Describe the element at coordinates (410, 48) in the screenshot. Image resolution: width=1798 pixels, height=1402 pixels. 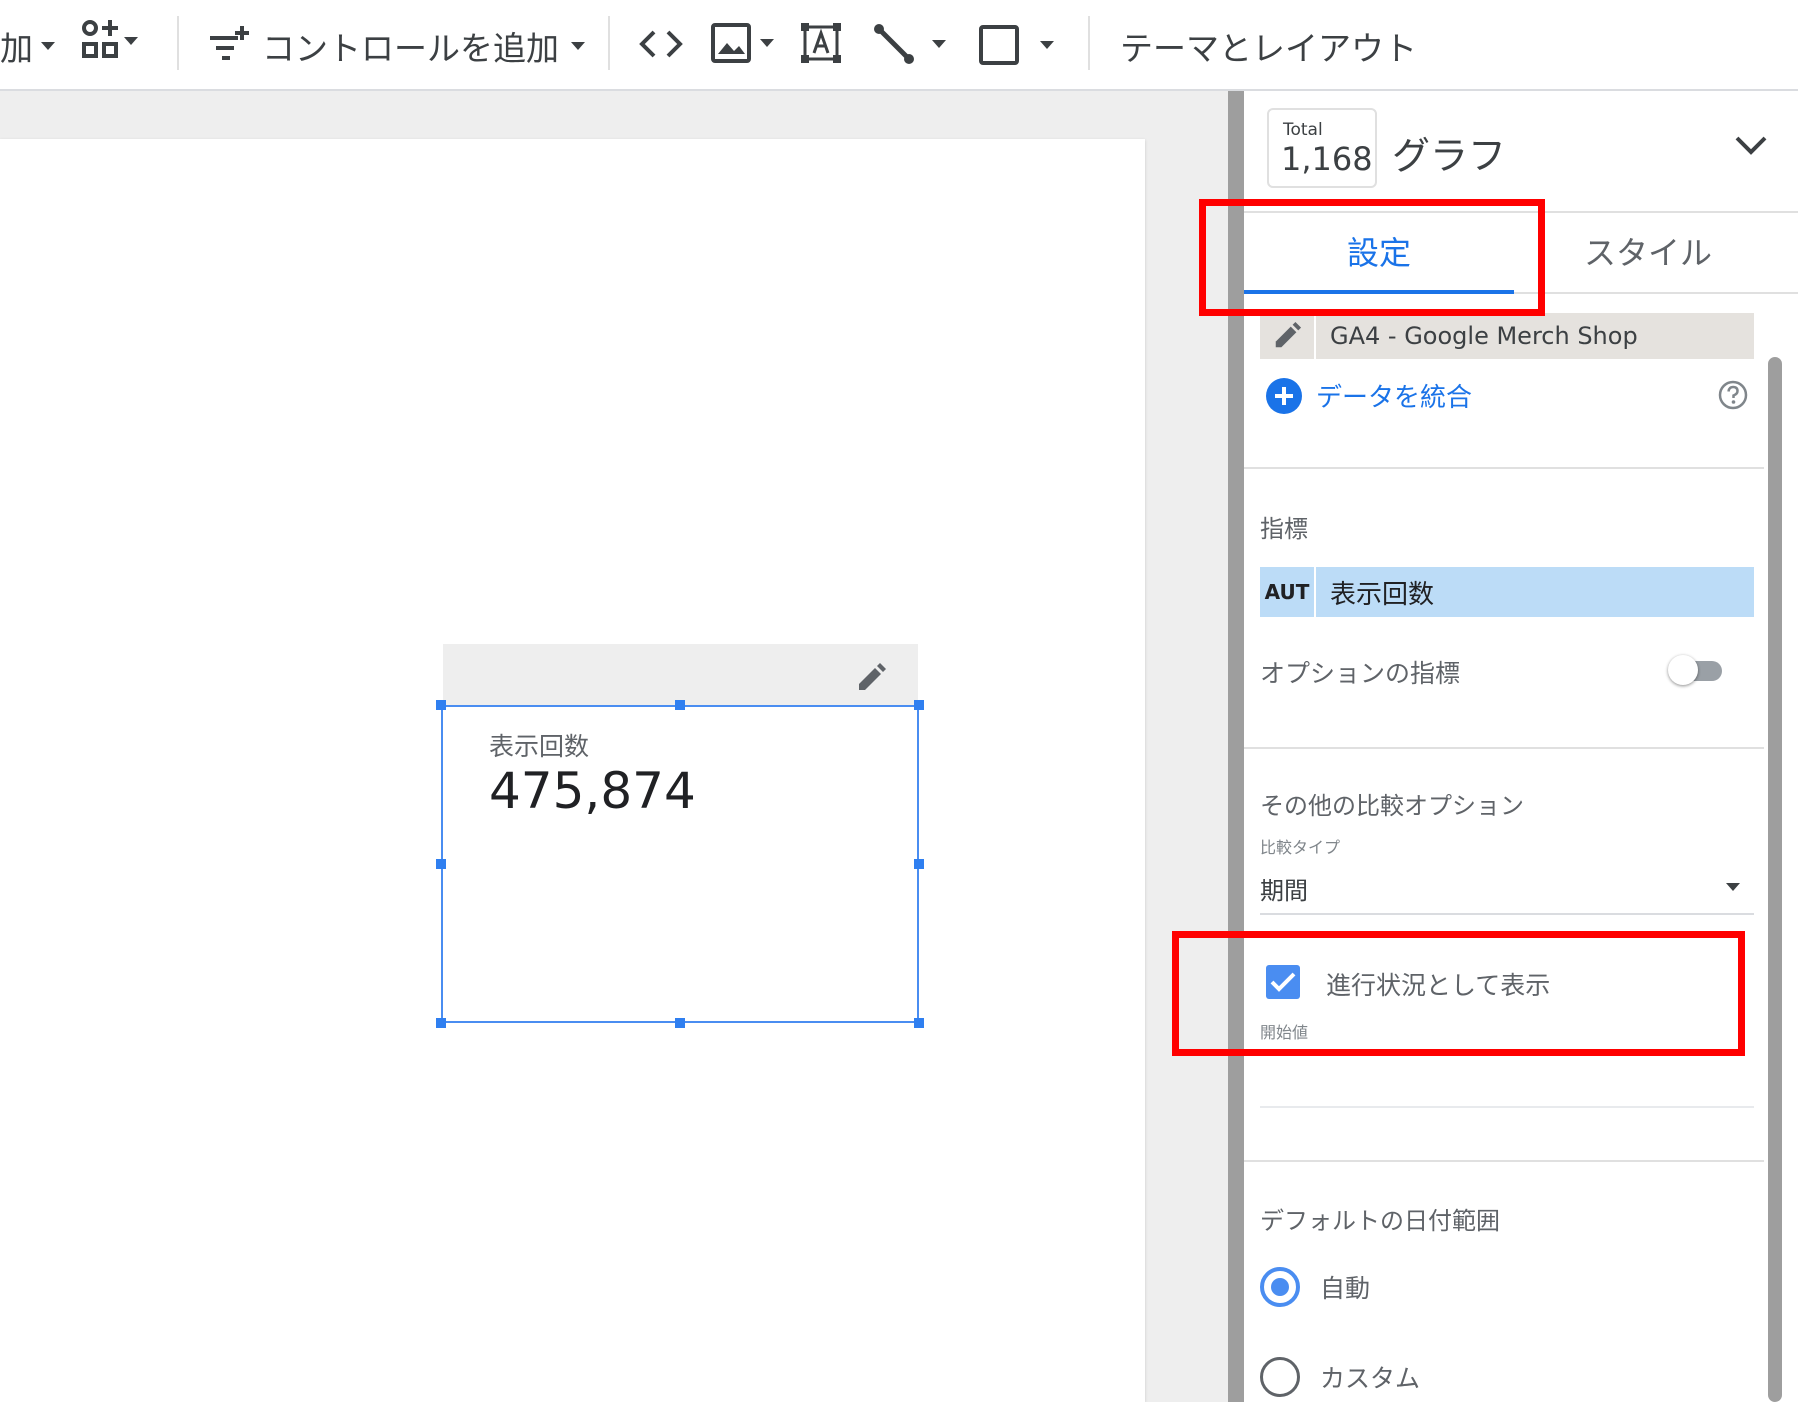
I see `add-control-label: コントロールを追加` at that location.